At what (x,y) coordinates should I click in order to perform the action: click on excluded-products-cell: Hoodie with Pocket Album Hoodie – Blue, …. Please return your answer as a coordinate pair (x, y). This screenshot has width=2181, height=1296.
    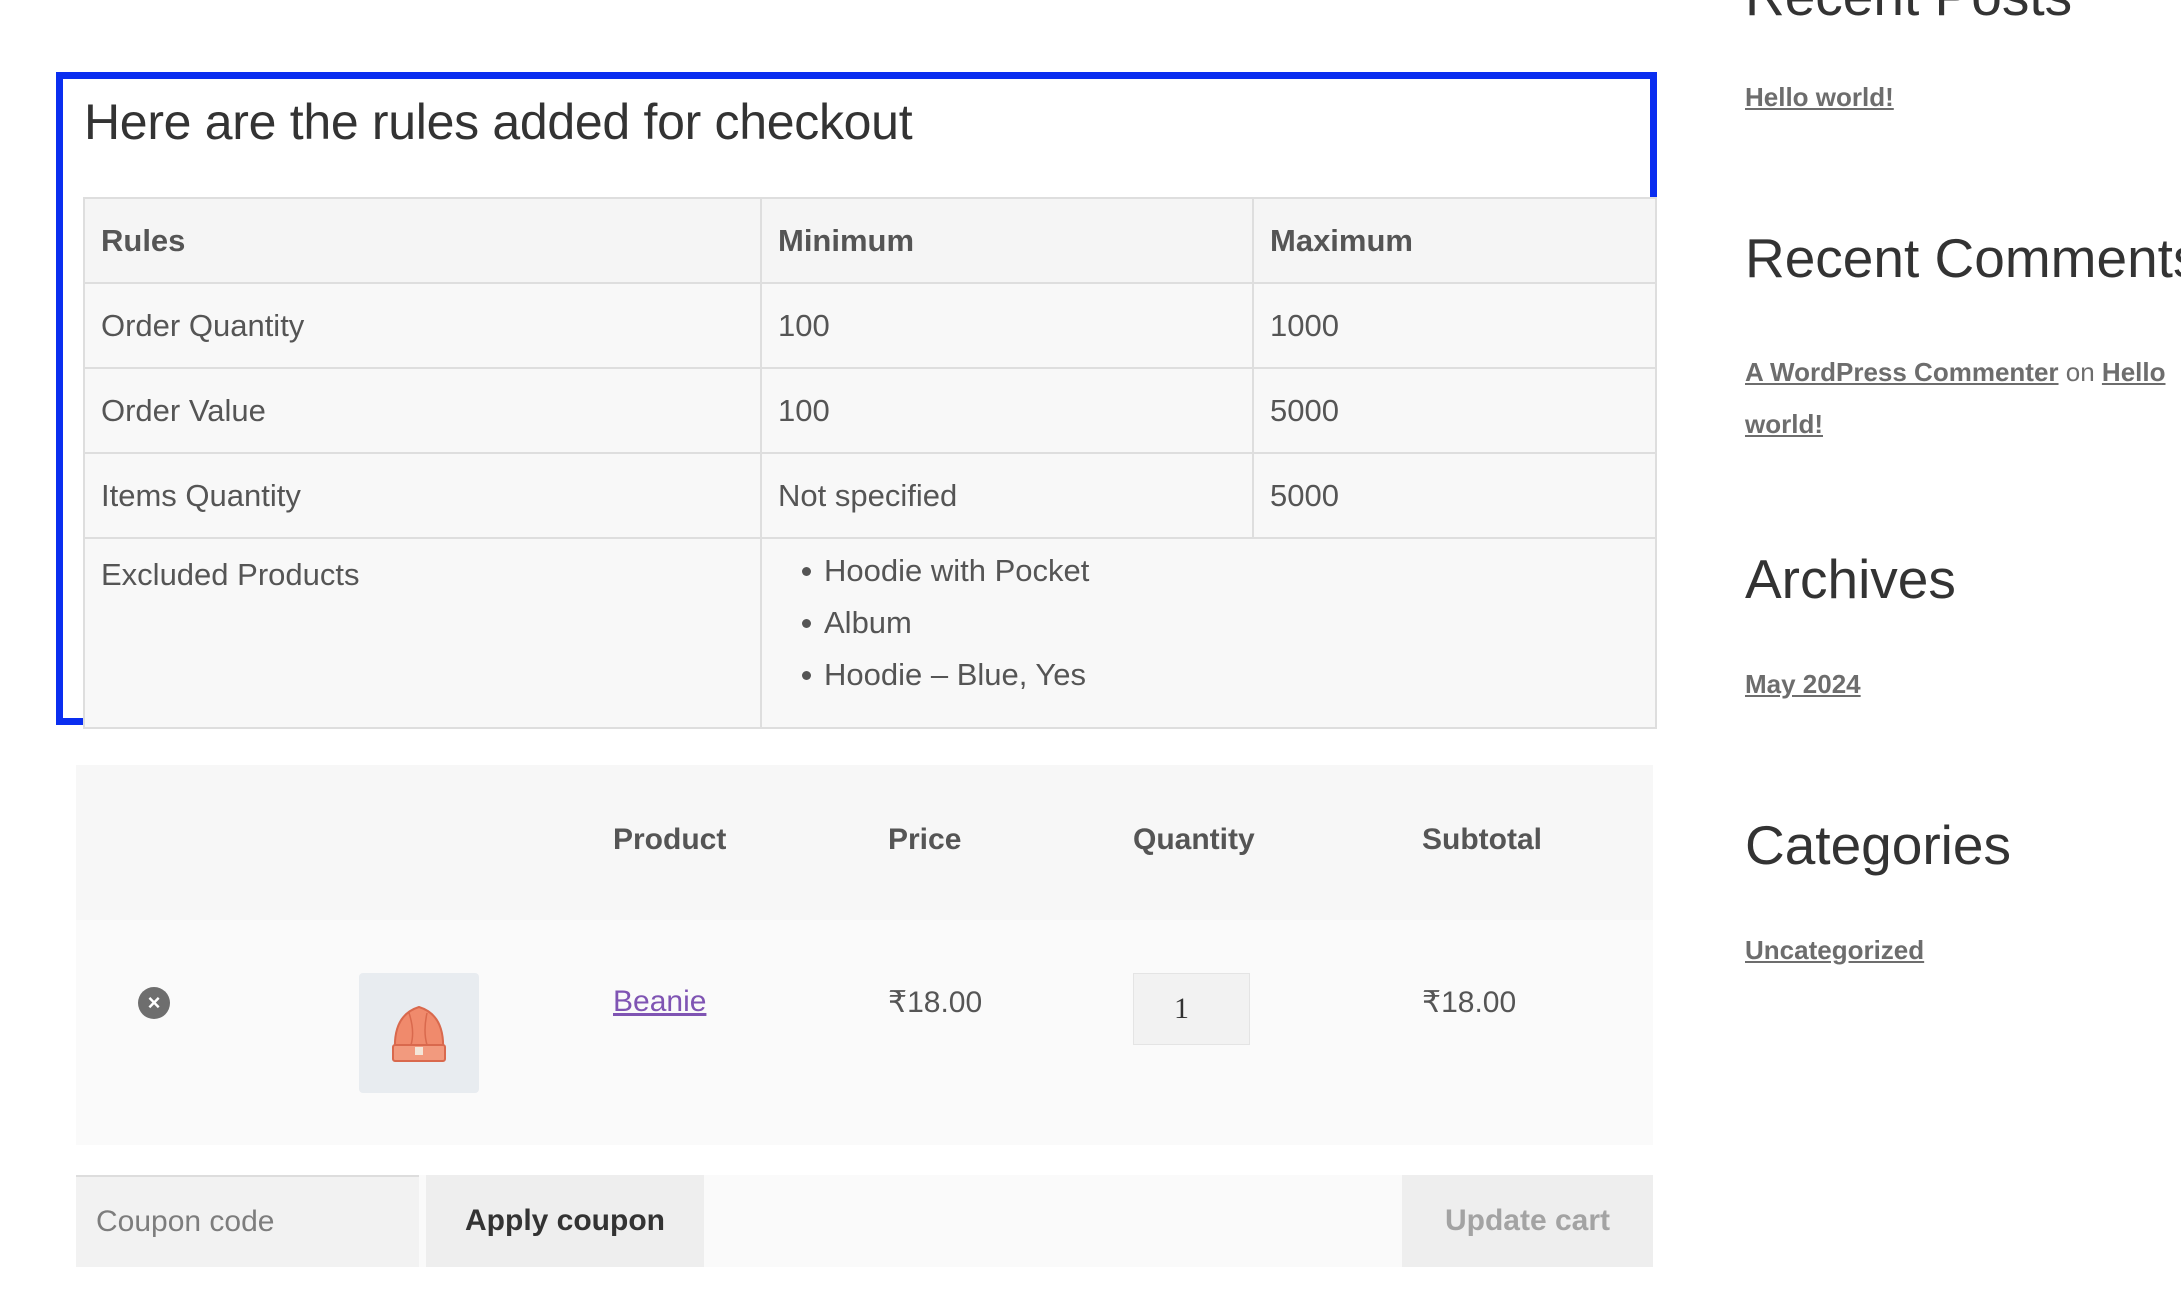
    Looking at the image, I should click on (1208, 633).